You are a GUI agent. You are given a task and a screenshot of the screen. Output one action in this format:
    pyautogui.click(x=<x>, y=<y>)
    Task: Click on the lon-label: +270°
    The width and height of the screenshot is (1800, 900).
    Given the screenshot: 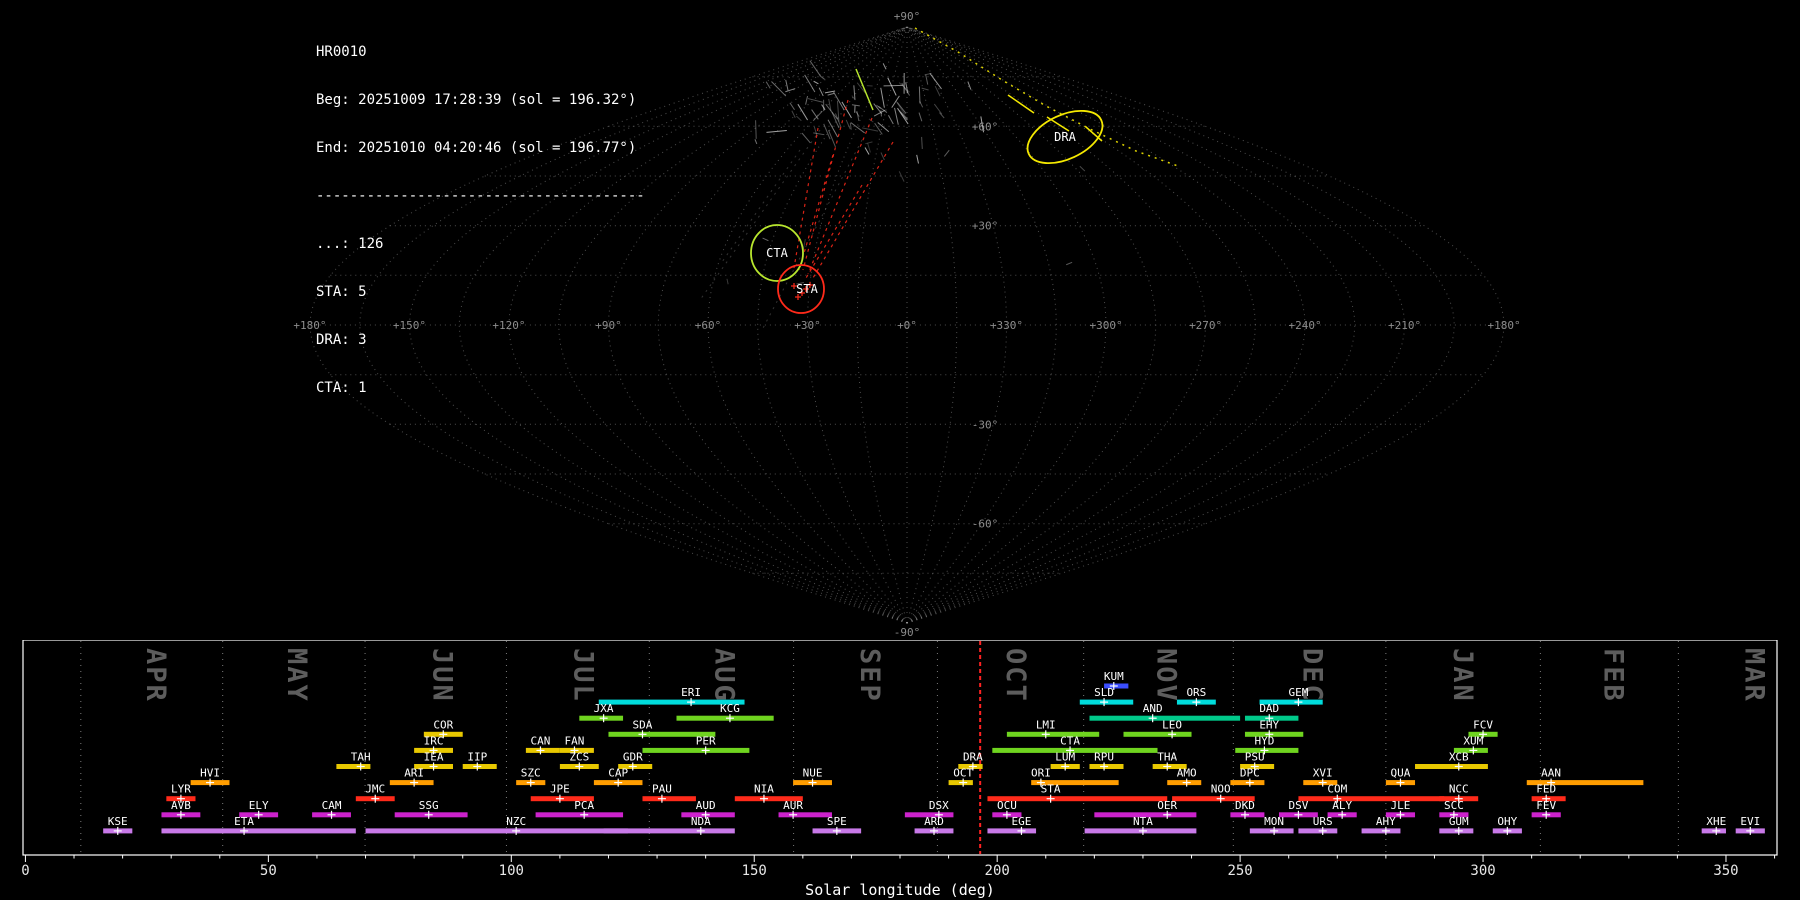 What is the action you would take?
    pyautogui.click(x=1205, y=325)
    